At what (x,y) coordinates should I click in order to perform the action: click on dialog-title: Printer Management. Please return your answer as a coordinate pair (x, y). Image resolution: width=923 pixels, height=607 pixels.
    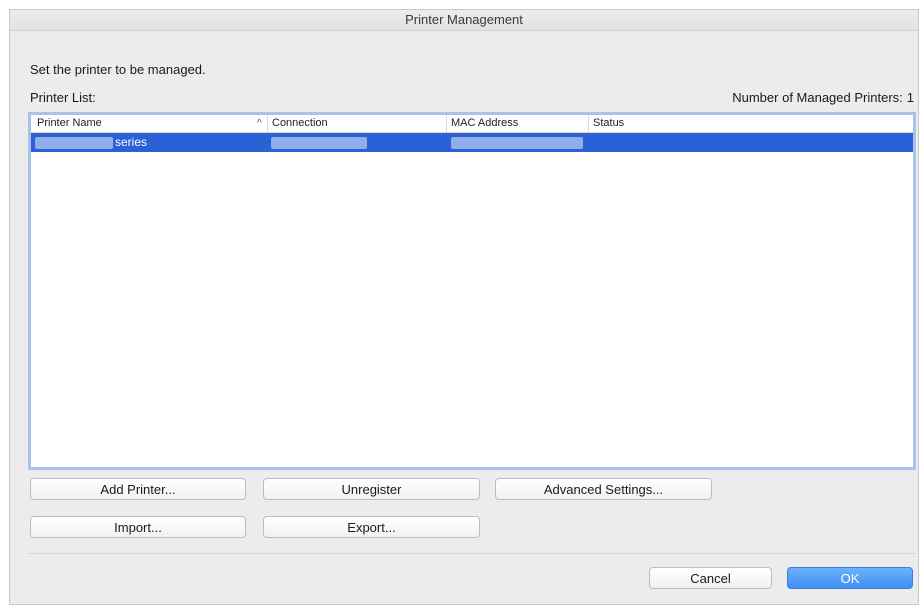
    Looking at the image, I should click on (464, 20).